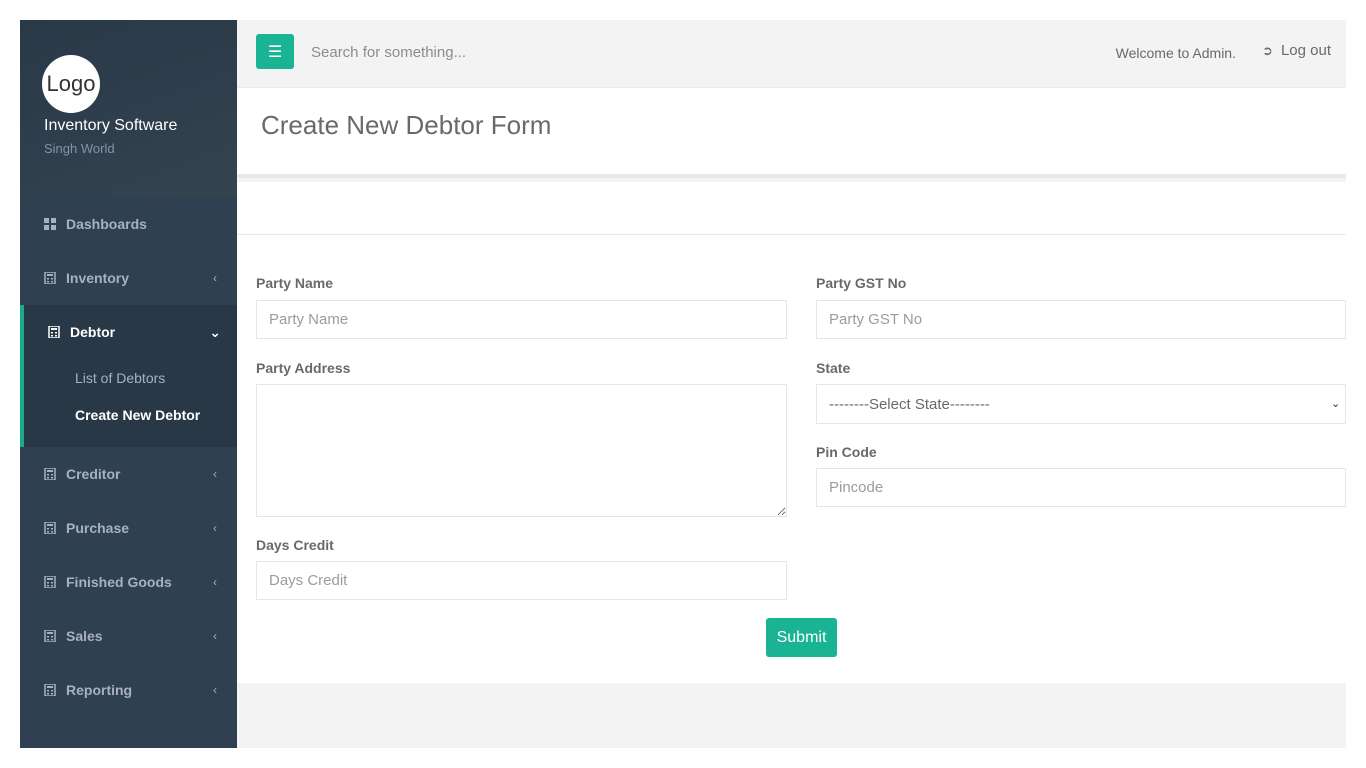 This screenshot has height=768, width=1366. What do you see at coordinates (833, 368) in the screenshot?
I see `state-label: State` at bounding box center [833, 368].